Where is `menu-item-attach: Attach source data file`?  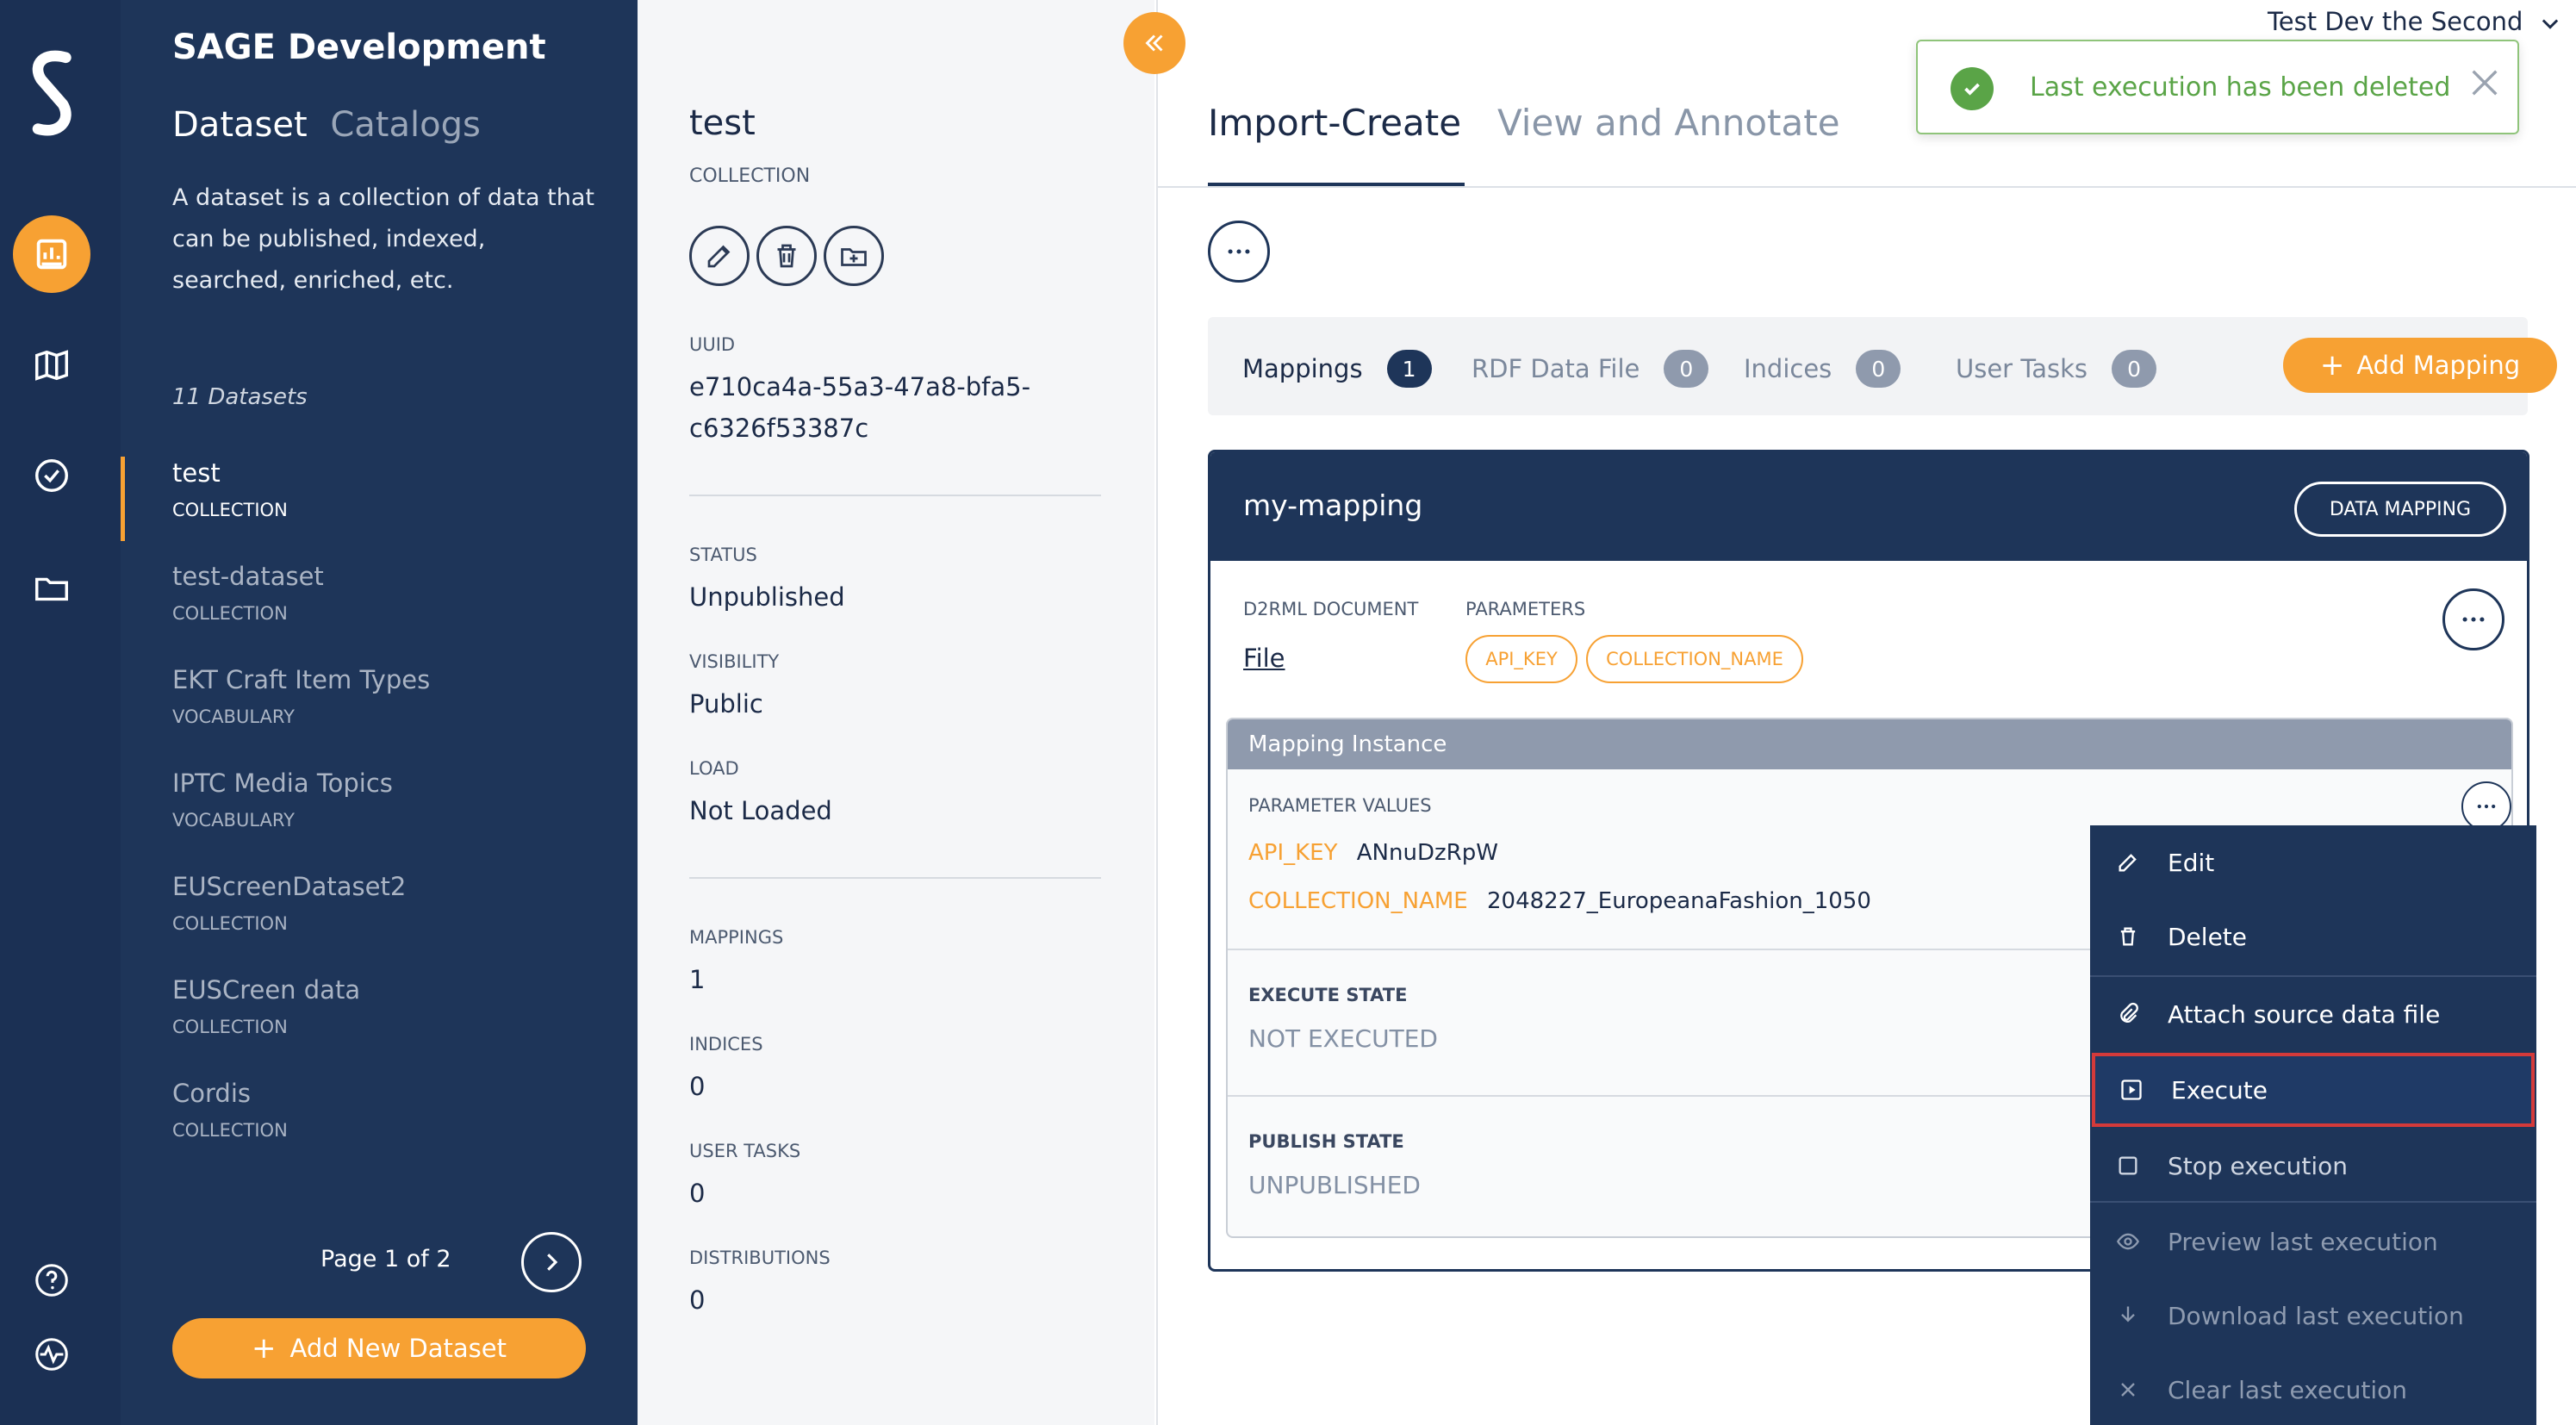 menu-item-attach: Attach source data file is located at coordinates (2313, 1014).